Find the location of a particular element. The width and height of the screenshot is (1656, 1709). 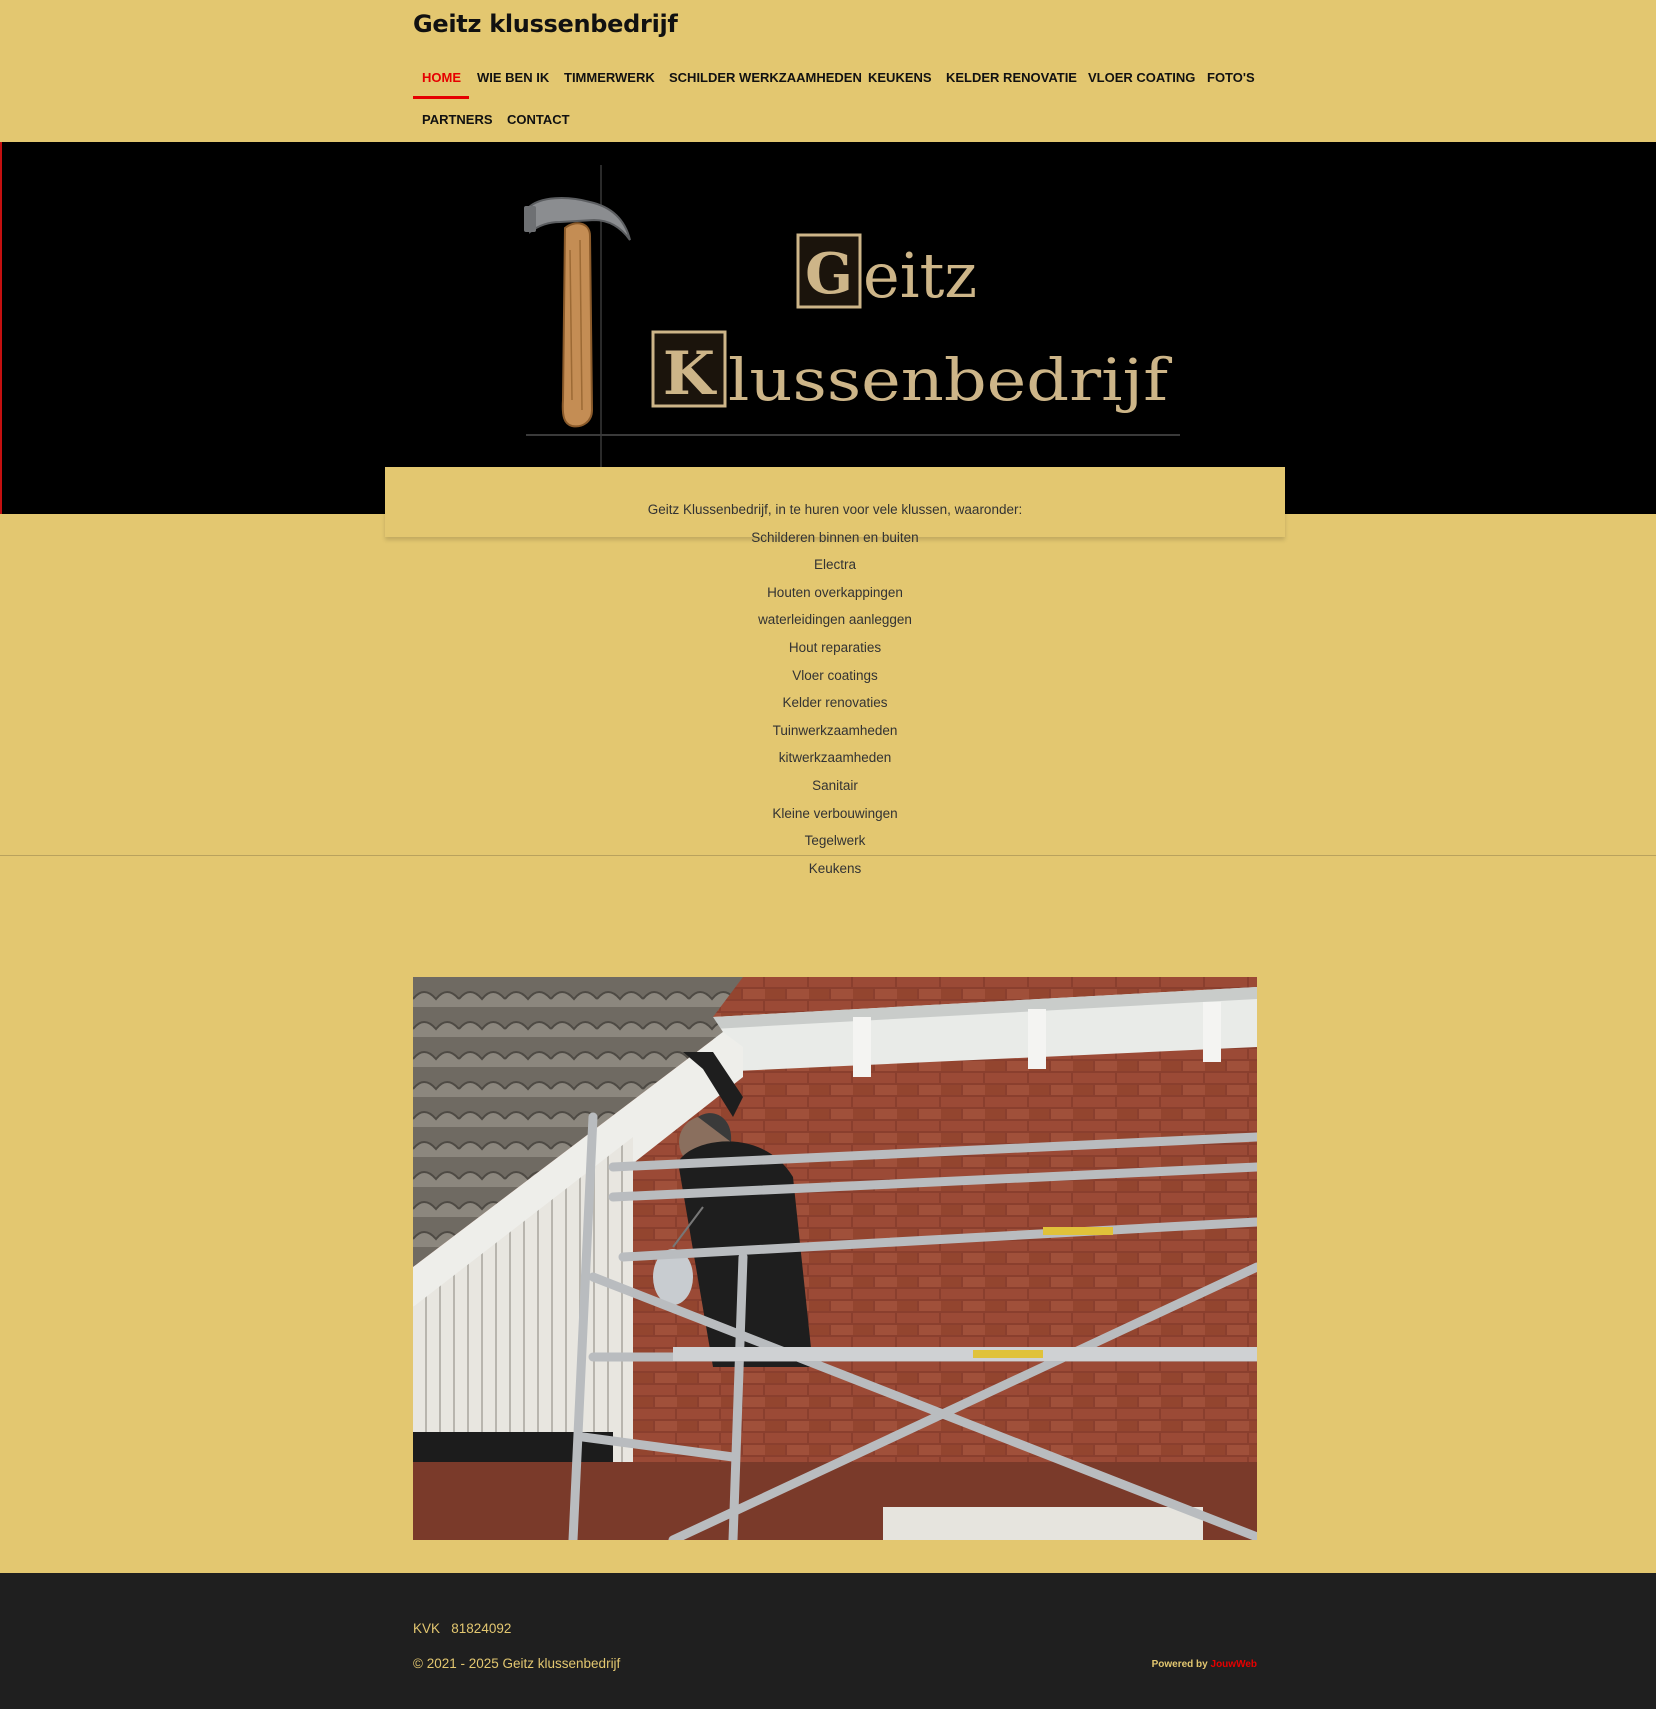

footer-copyright: © 2021 - 2025 Geitz klussenbedrijf is located at coordinates (517, 1663).